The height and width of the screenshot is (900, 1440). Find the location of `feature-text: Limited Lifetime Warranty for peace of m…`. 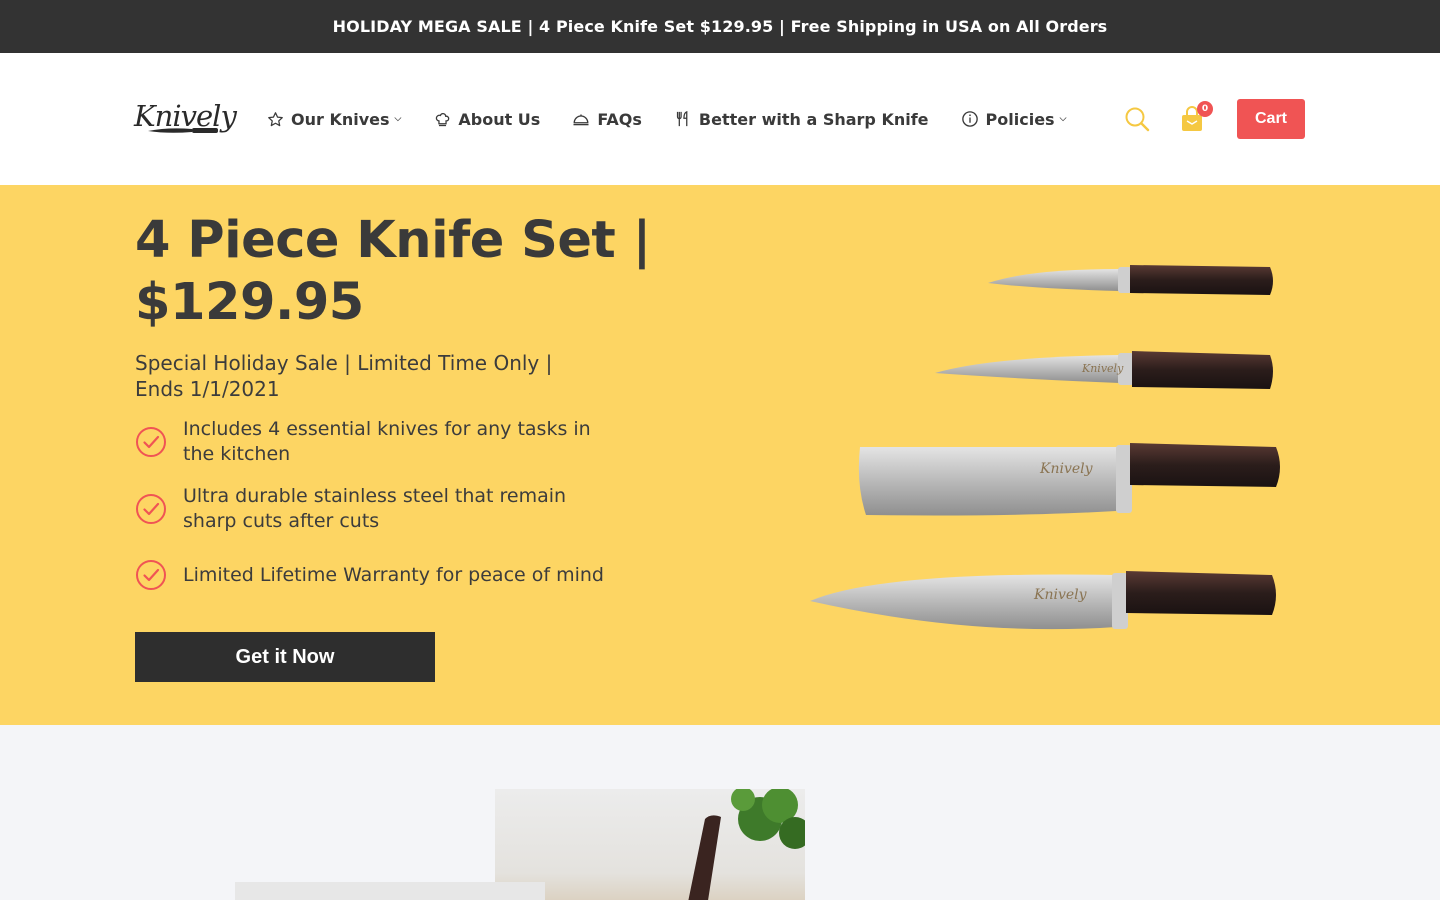

feature-text: Limited Lifetime Warranty for peace of m… is located at coordinates (393, 574).